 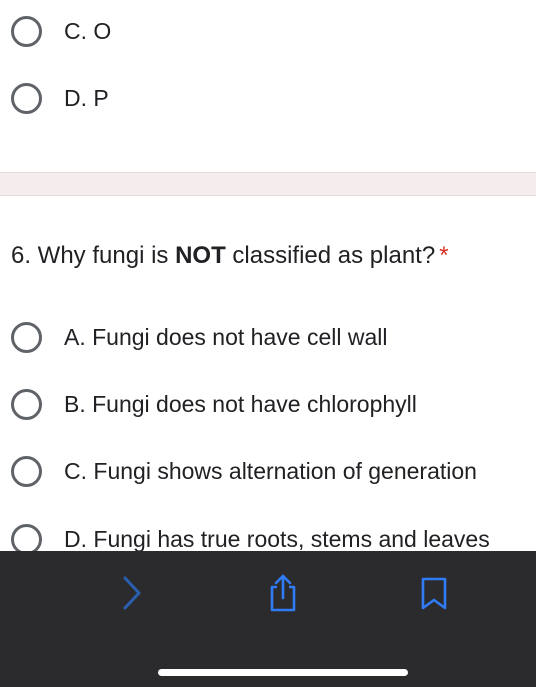 What do you see at coordinates (268, 31) in the screenshot?
I see `radio-option-c-prev: C. O` at bounding box center [268, 31].